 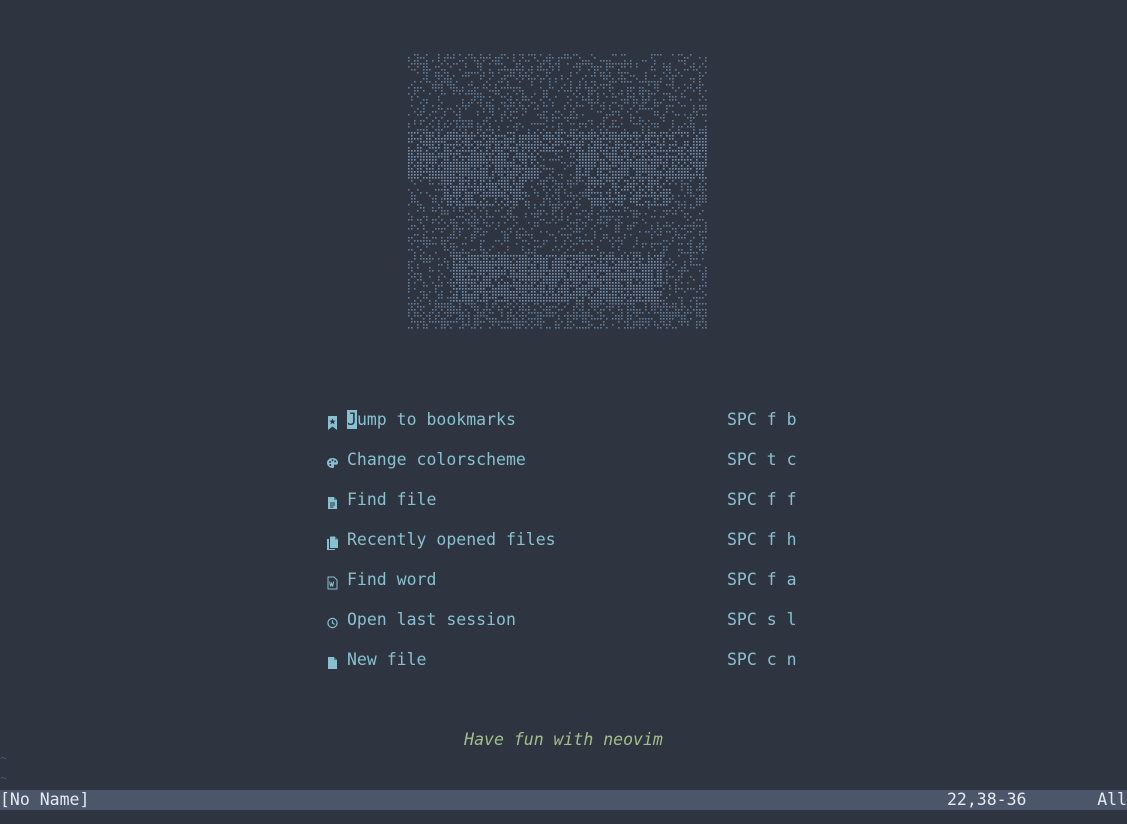 What do you see at coordinates (566, 628) in the screenshot?
I see `menu-item-open-last-session: Open last session SPC s l` at bounding box center [566, 628].